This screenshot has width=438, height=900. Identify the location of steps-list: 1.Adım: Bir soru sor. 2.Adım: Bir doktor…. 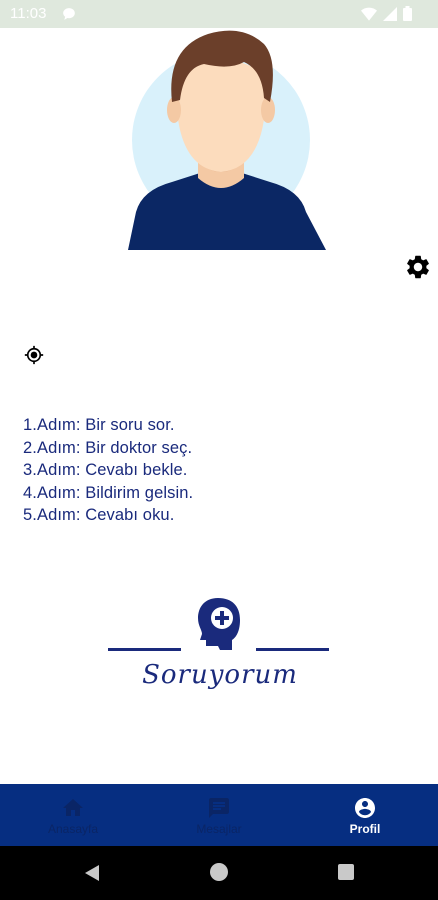
(108, 470).